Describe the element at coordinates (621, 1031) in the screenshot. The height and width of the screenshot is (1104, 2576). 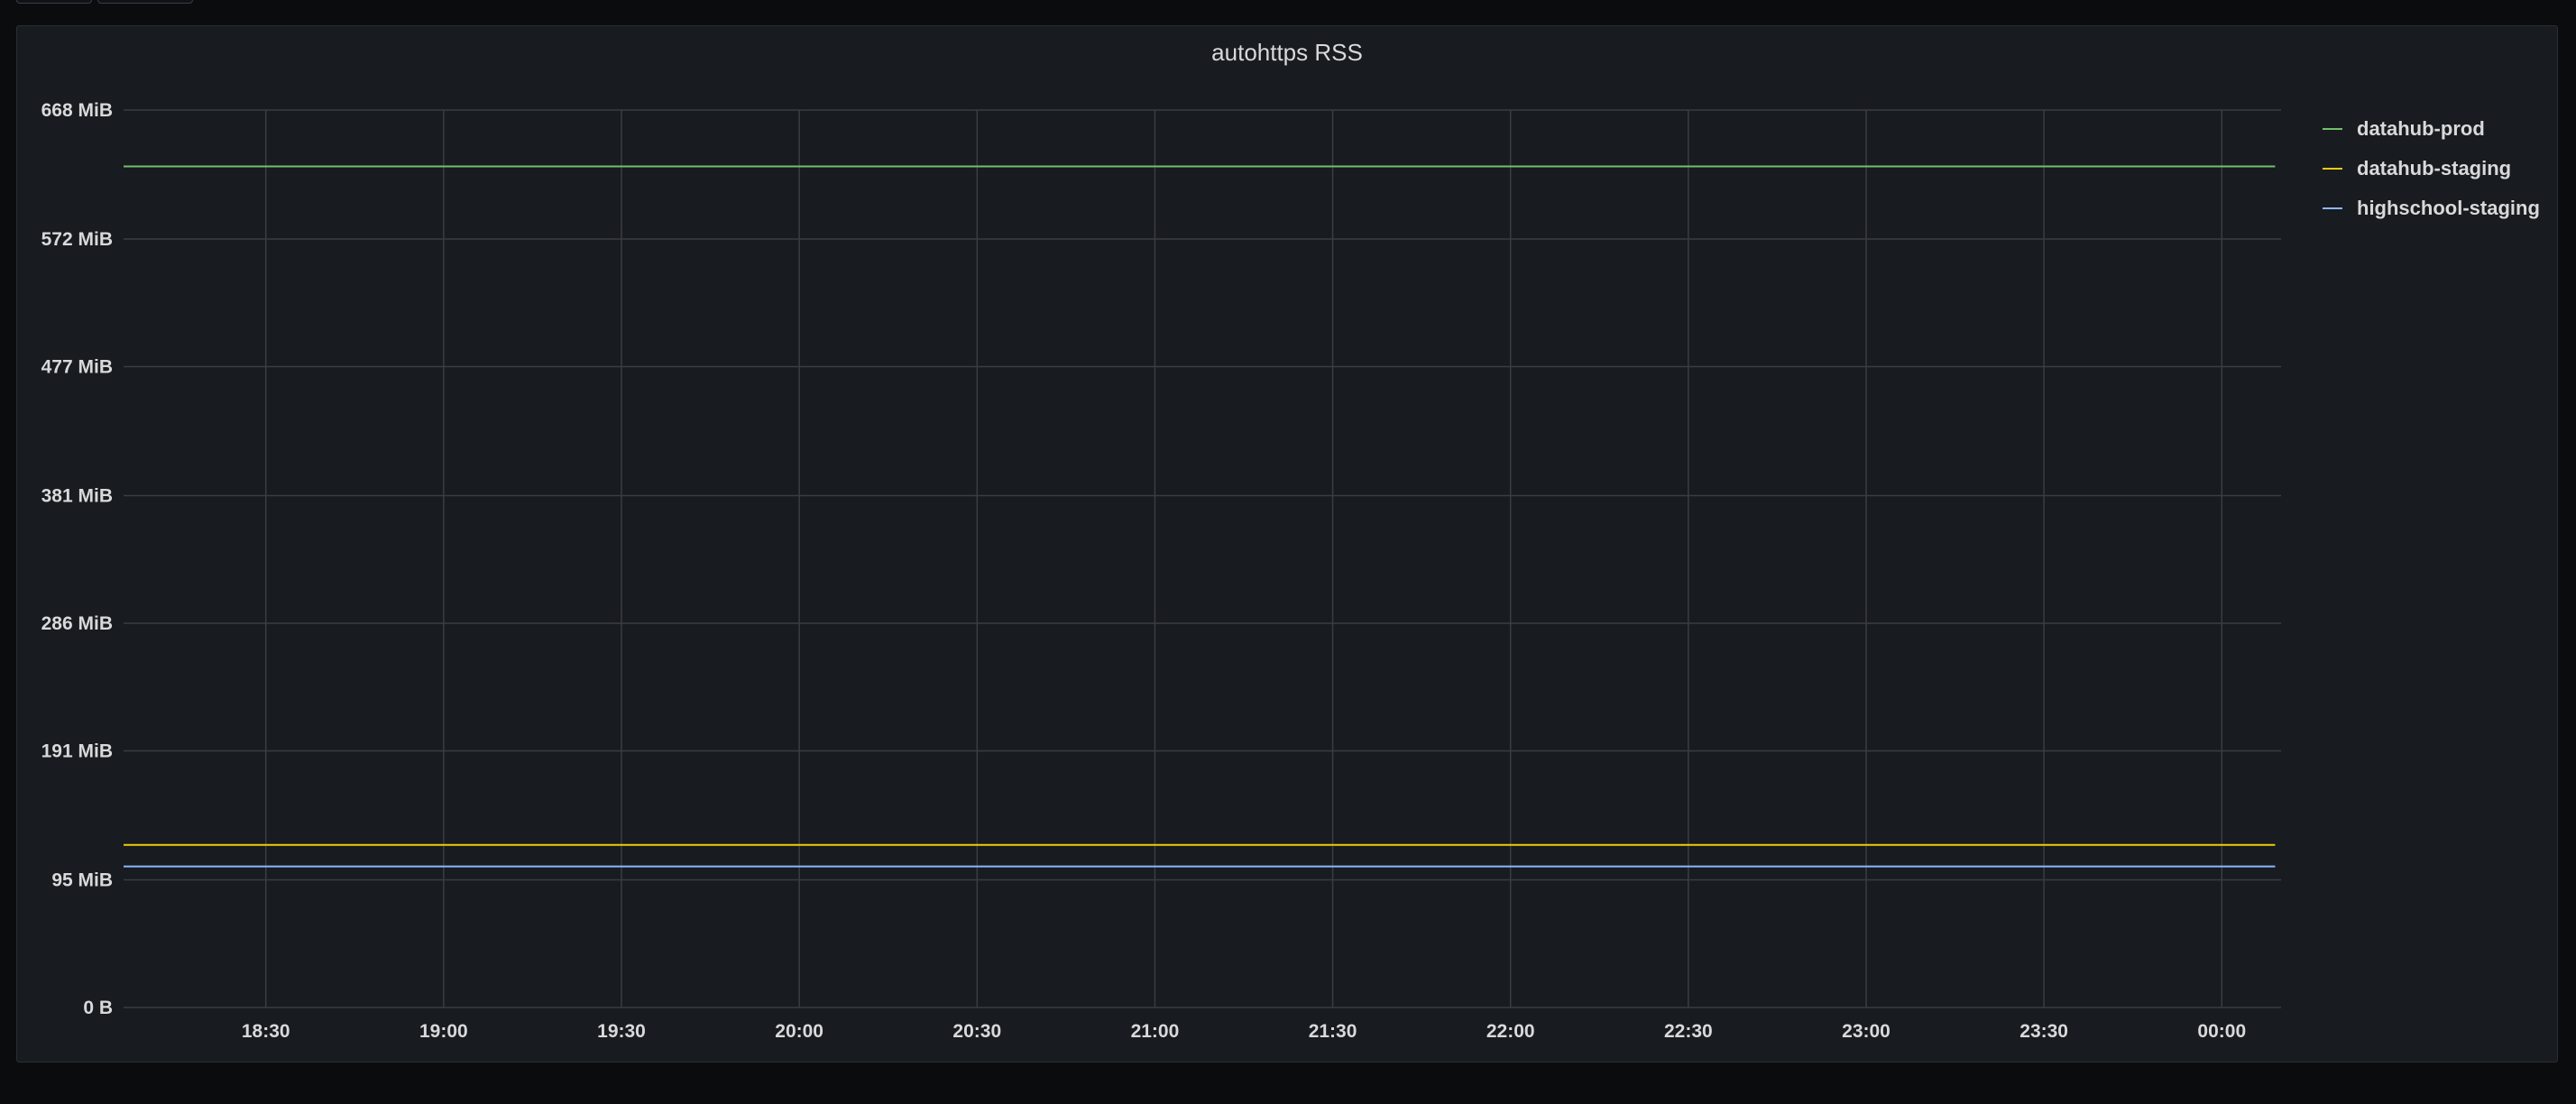
I see `x-tick-label: 19:30` at that location.